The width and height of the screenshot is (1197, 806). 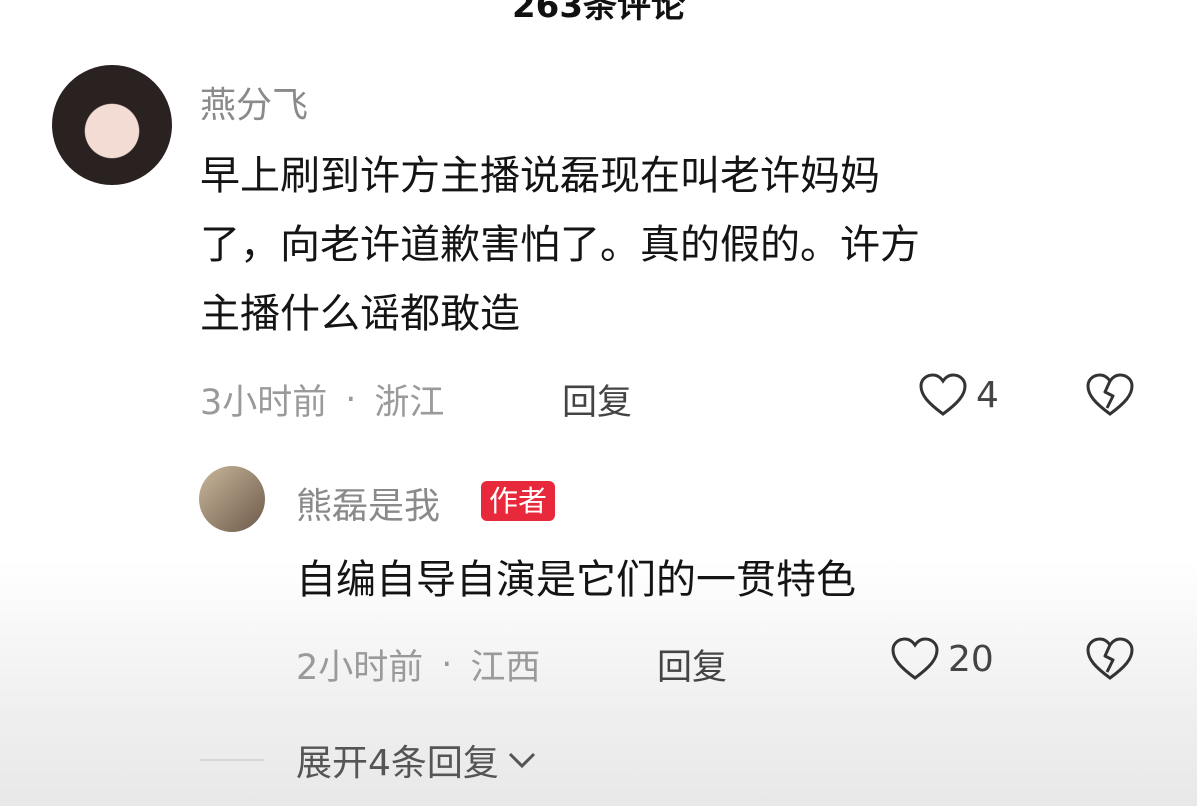 I want to click on comment-meta: 3小时前 · 浙江, so click(x=322, y=399).